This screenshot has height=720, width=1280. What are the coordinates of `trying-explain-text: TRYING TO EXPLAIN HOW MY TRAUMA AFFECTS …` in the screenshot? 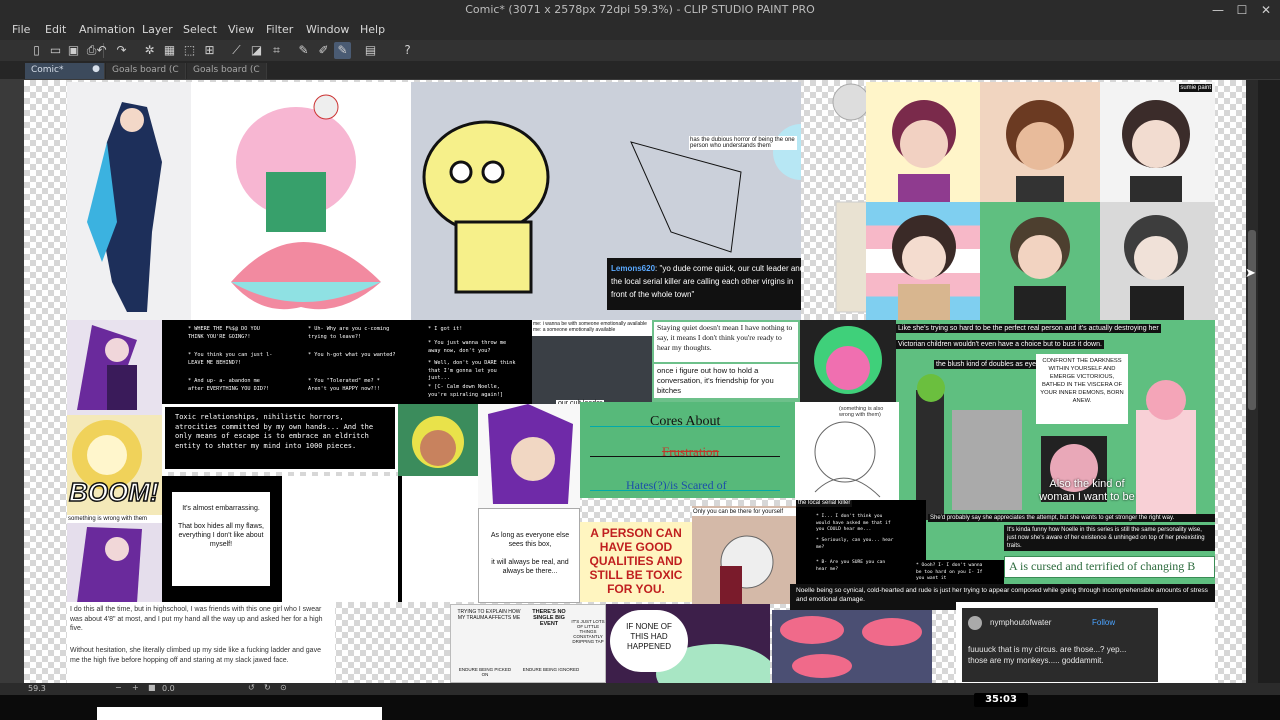 It's located at (489, 615).